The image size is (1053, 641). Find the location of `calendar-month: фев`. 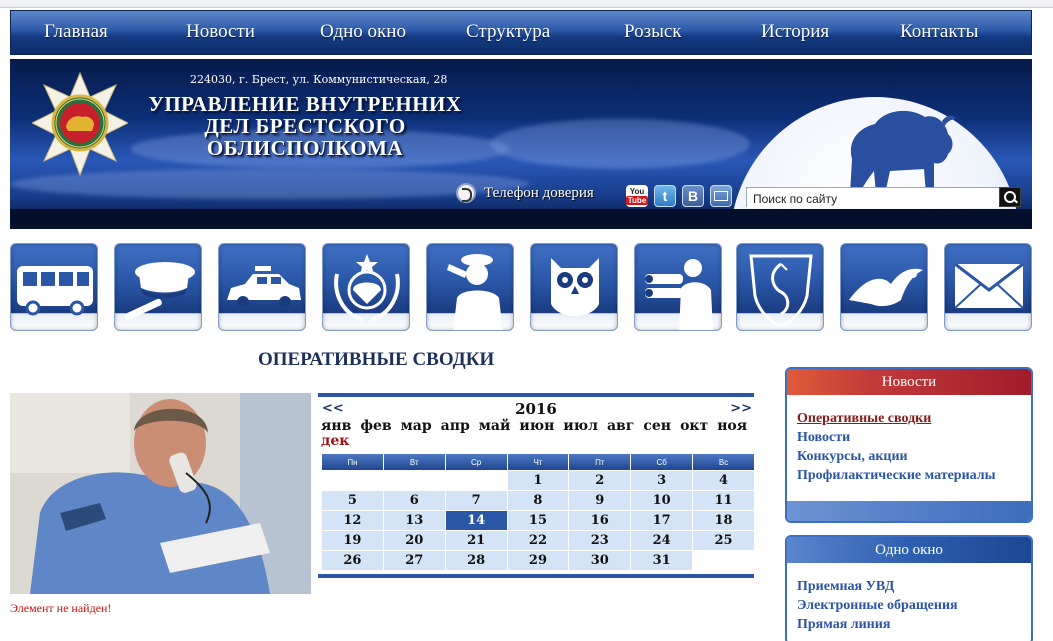

calendar-month: фев is located at coordinates (375, 426).